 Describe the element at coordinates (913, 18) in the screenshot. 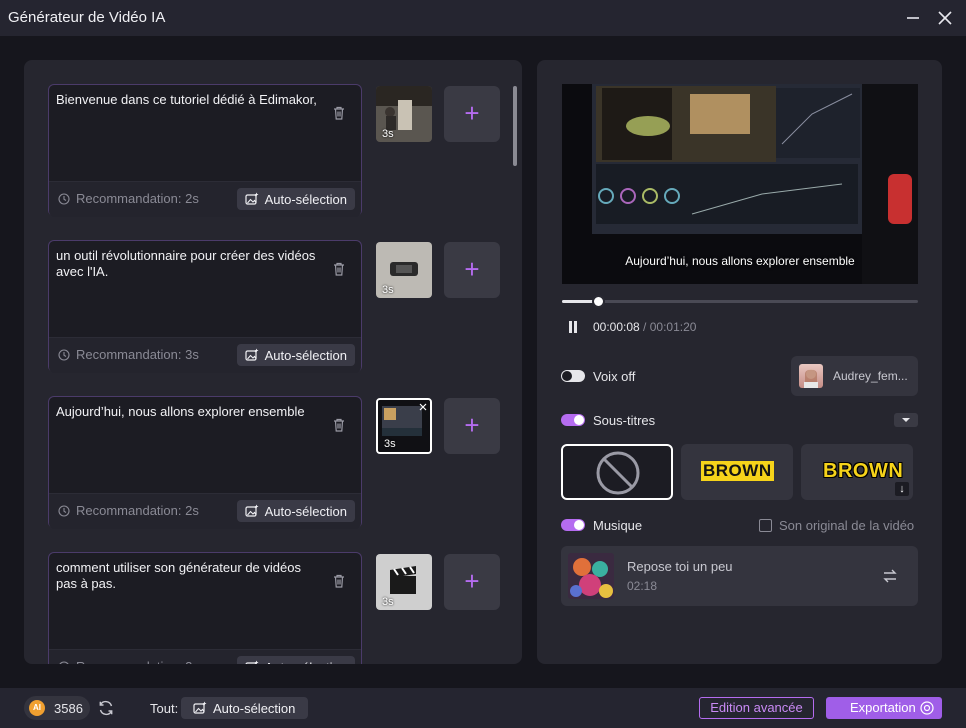

I see `minimize-icon` at that location.